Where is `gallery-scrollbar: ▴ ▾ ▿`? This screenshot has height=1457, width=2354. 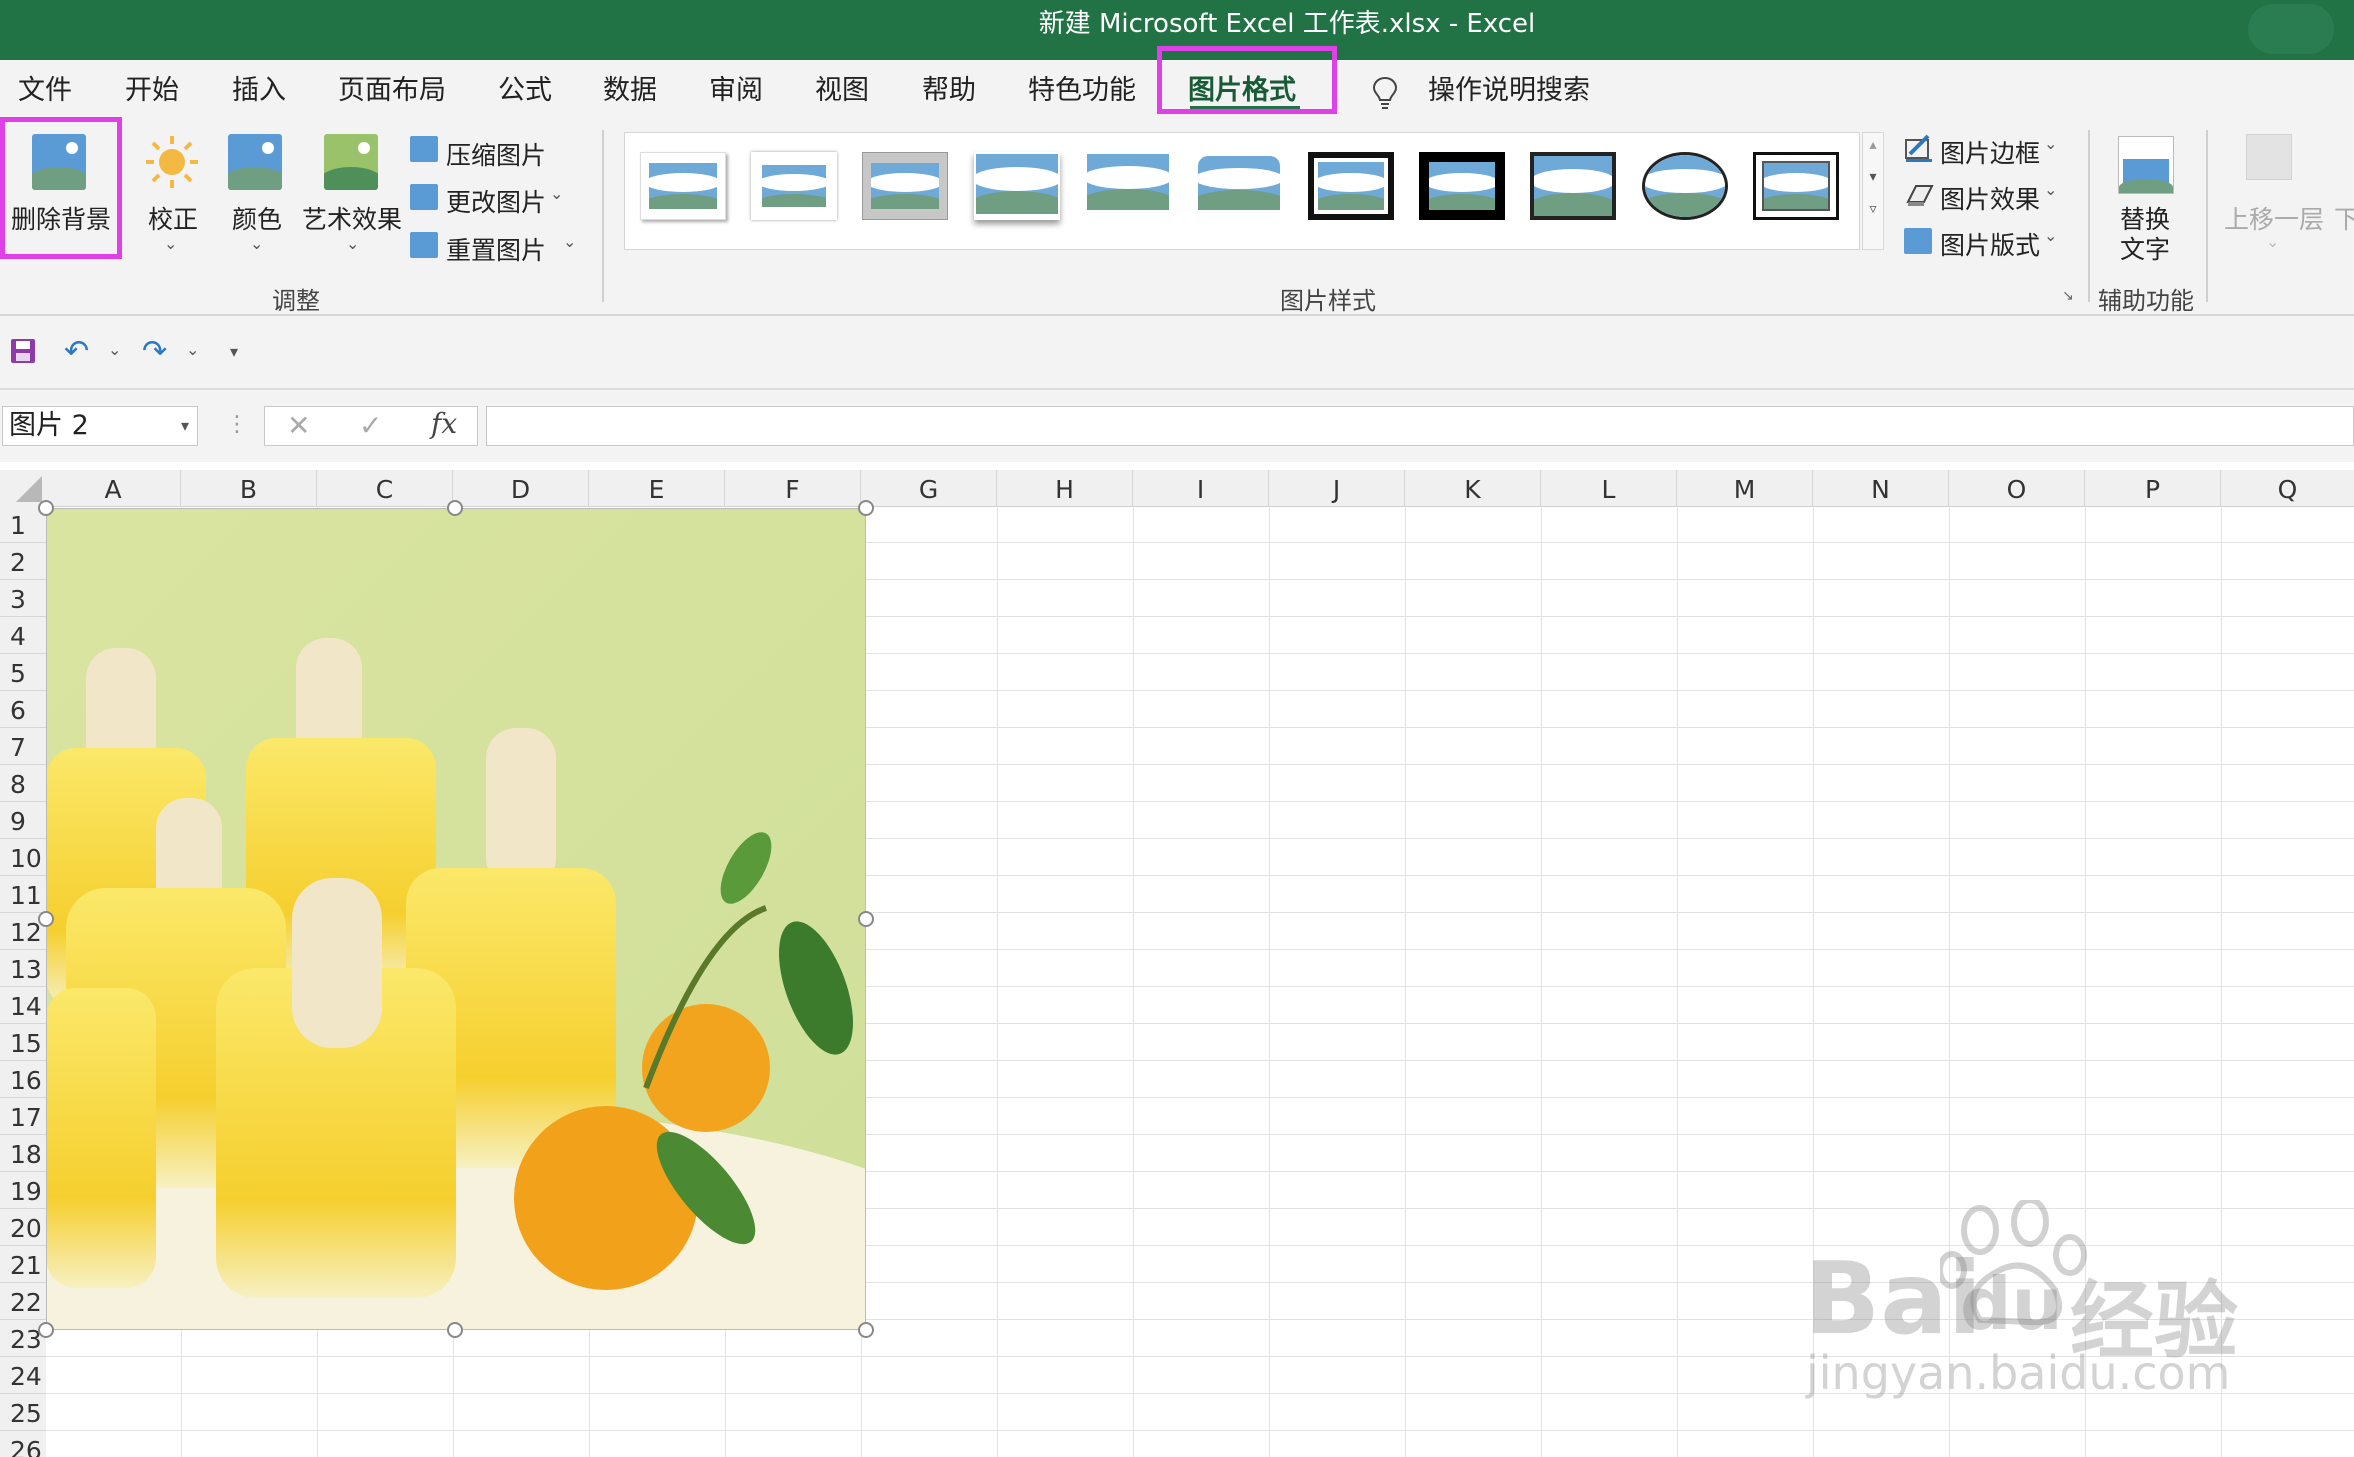 gallery-scrollbar: ▴ ▾ ▿ is located at coordinates (1873, 191).